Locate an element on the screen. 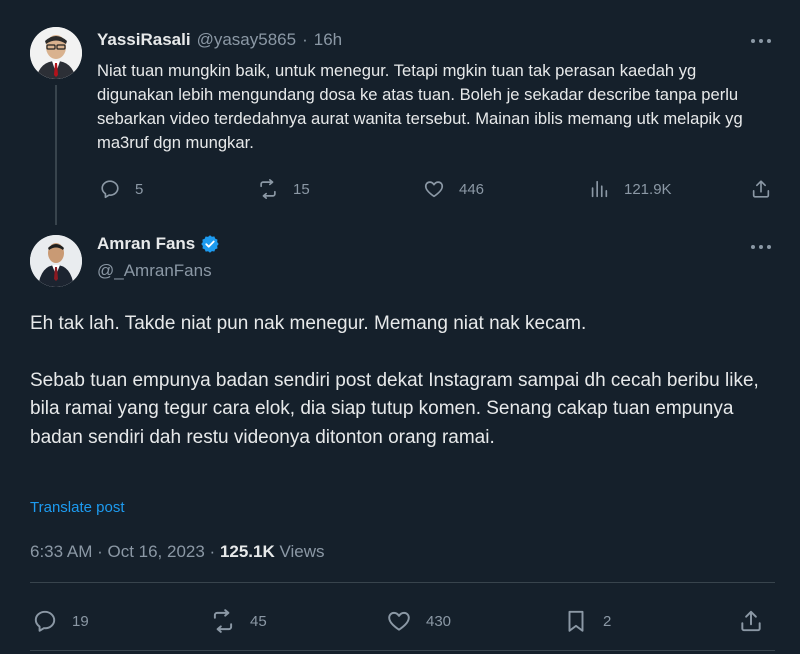 This screenshot has height=654, width=800. reply-reply-count: 5 is located at coordinates (139, 189).